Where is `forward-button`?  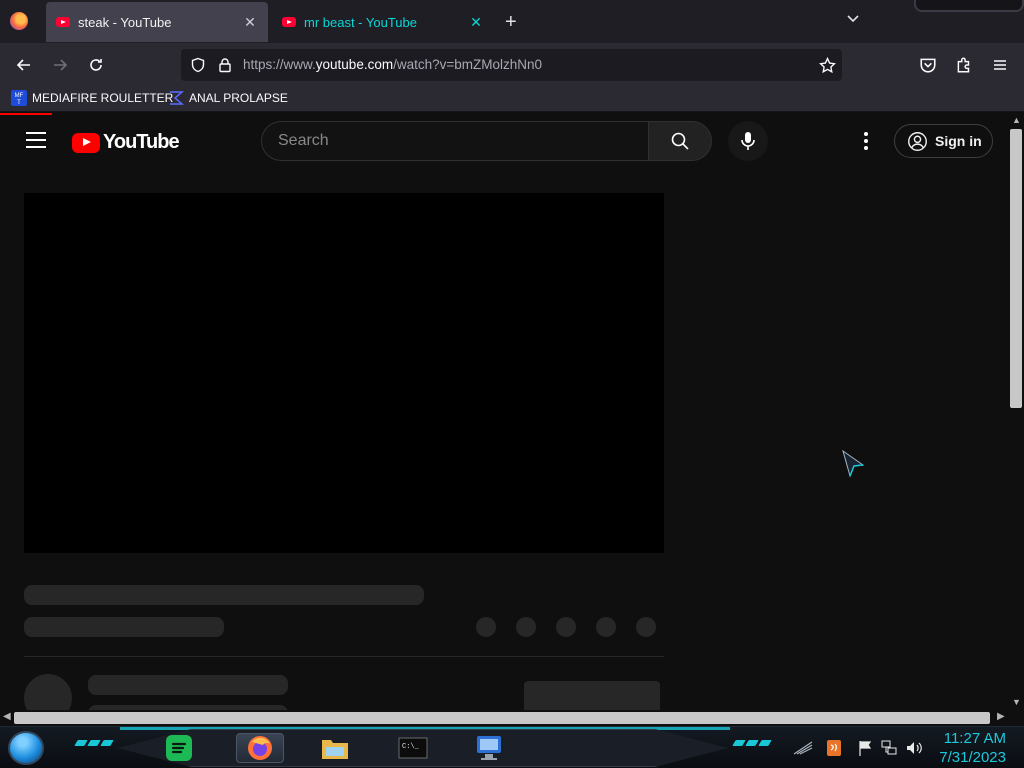 forward-button is located at coordinates (60, 65).